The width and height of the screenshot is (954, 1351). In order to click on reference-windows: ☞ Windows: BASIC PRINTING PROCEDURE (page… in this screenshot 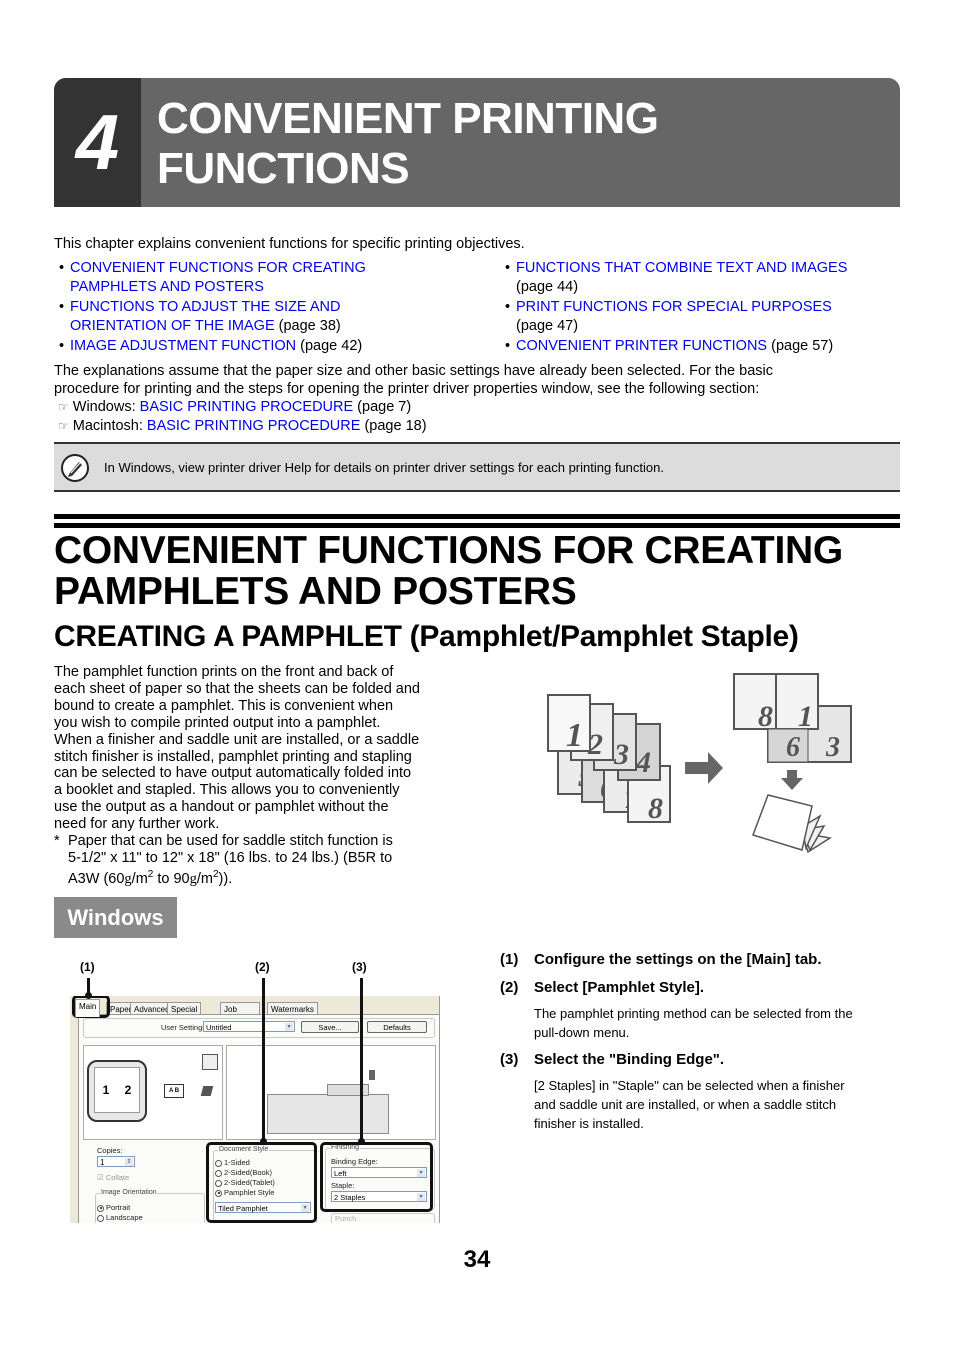, I will do `click(235, 407)`.